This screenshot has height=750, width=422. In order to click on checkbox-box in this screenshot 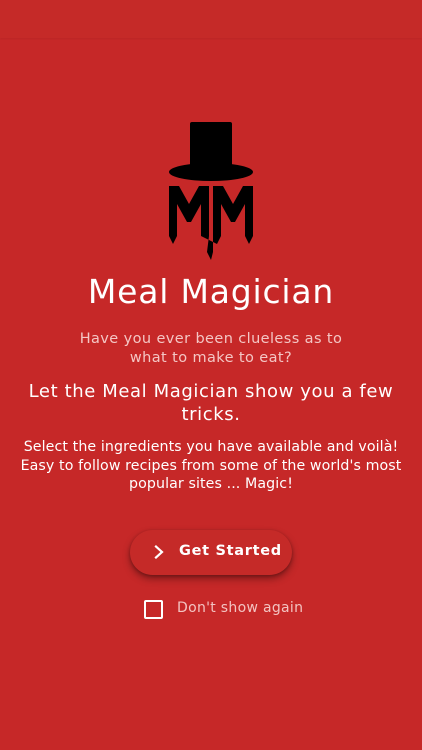, I will do `click(153, 609)`.